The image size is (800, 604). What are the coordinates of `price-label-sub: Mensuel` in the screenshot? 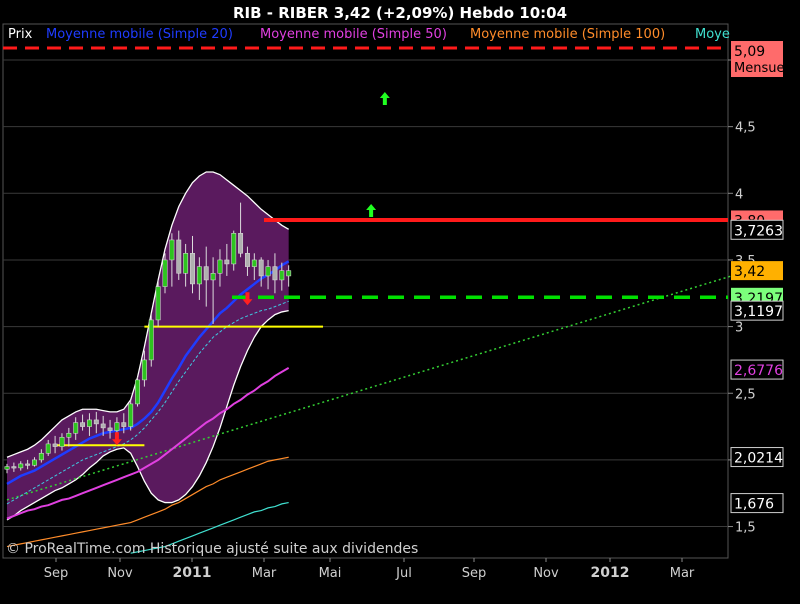 It's located at (761, 68).